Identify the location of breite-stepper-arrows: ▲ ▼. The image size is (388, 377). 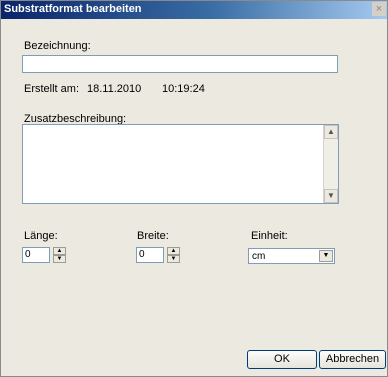
(173, 255).